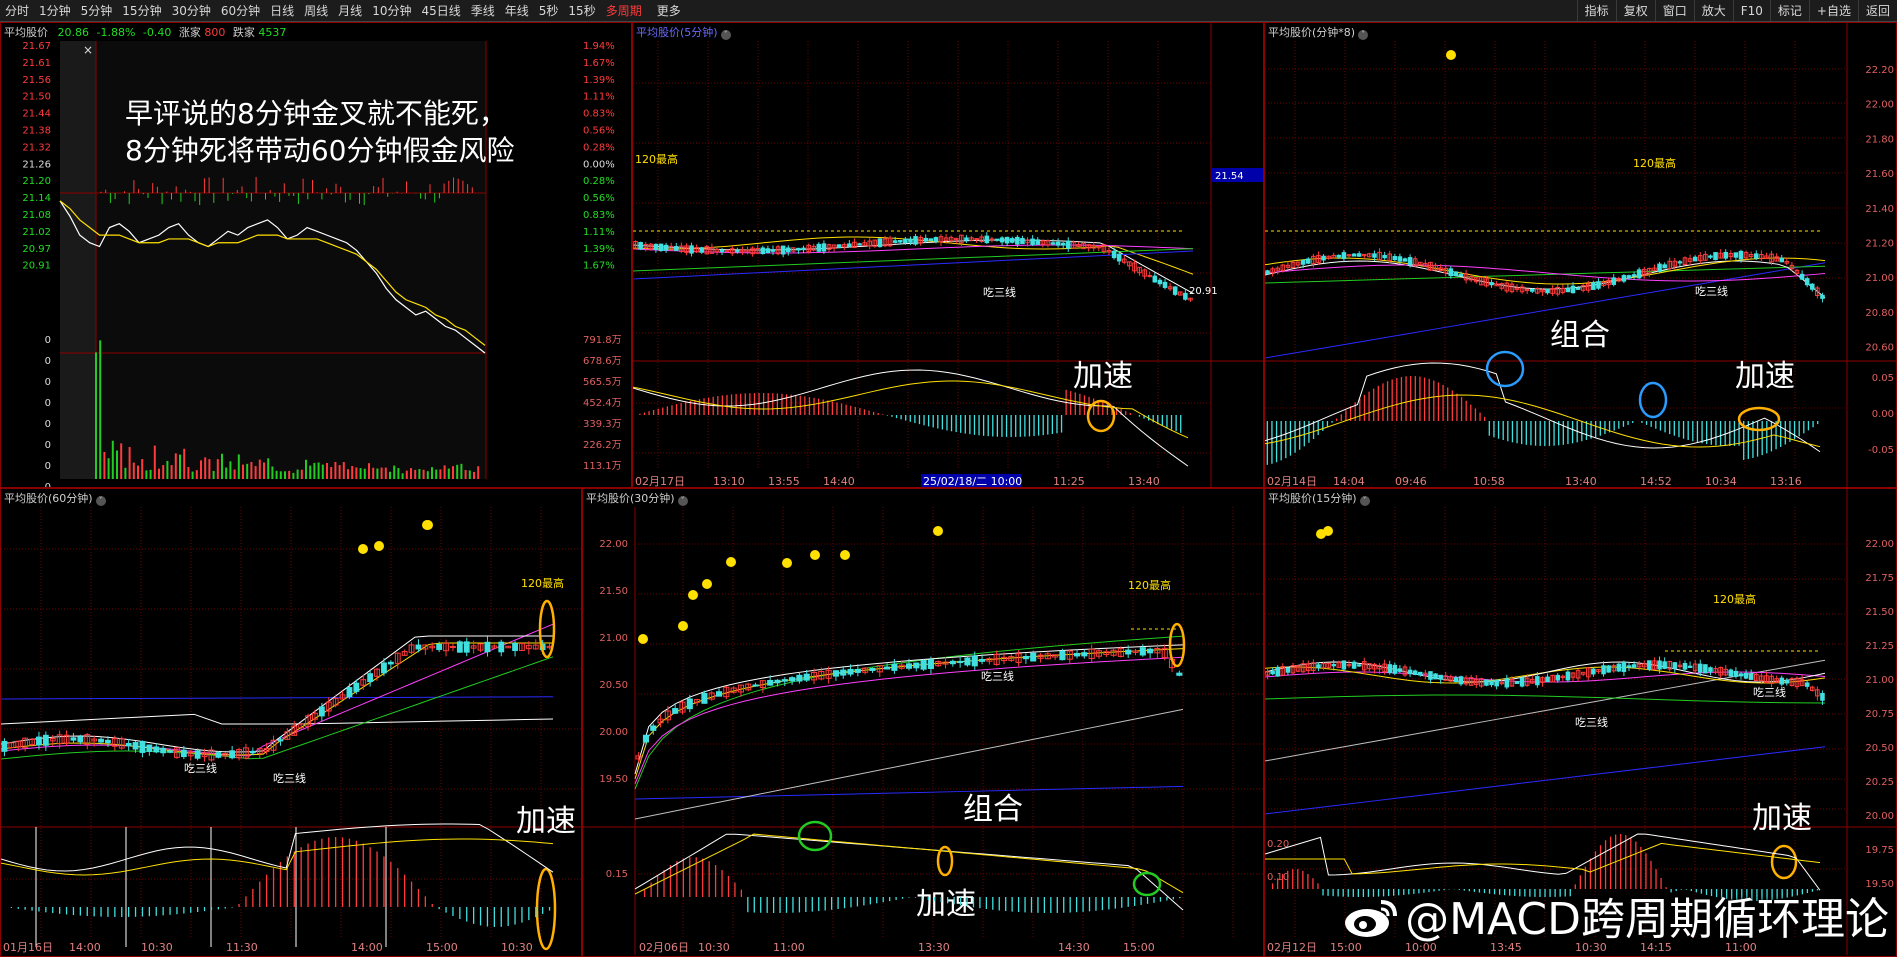 This screenshot has width=1897, height=957. I want to click on right-price-tick-7: 20.25, so click(1879, 782).